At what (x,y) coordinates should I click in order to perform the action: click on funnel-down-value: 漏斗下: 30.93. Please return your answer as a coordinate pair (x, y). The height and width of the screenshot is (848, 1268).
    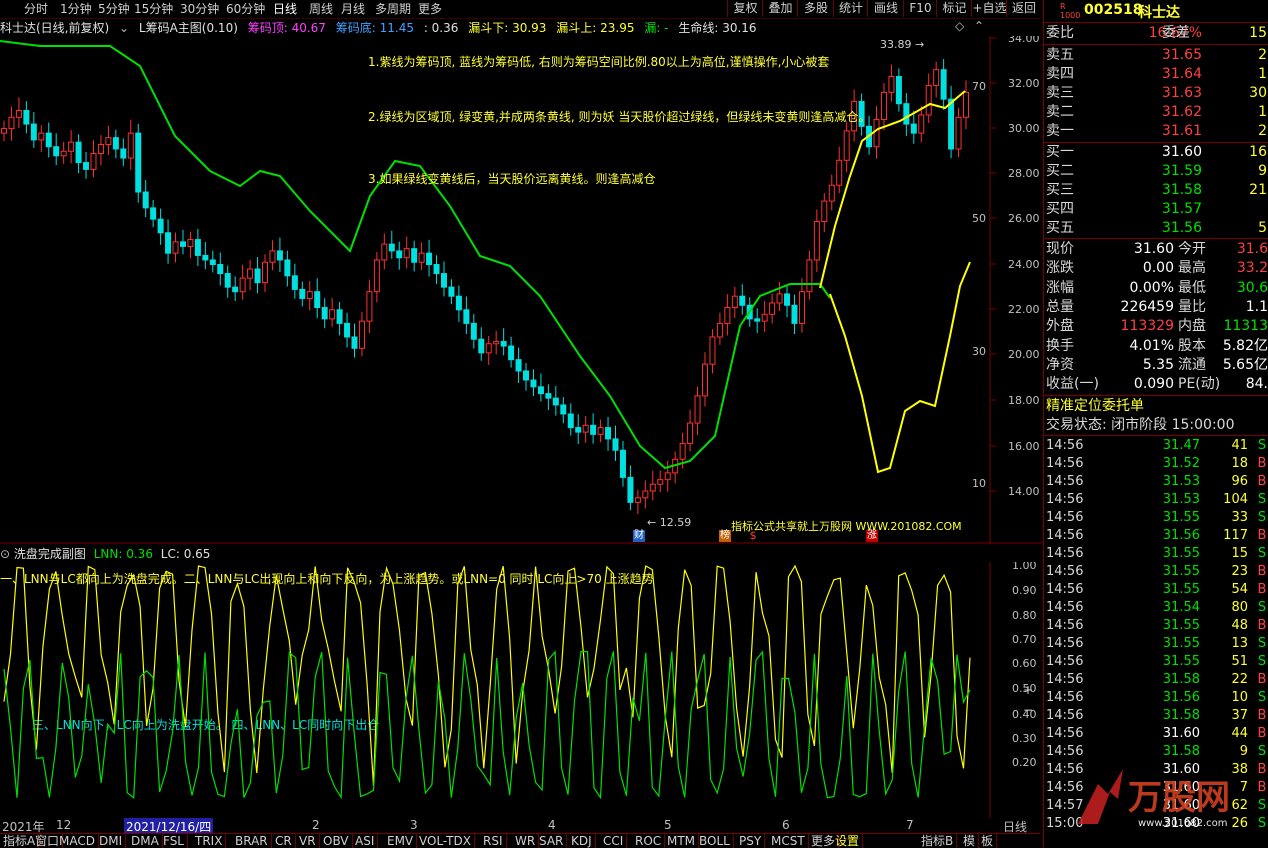
    Looking at the image, I should click on (507, 28).